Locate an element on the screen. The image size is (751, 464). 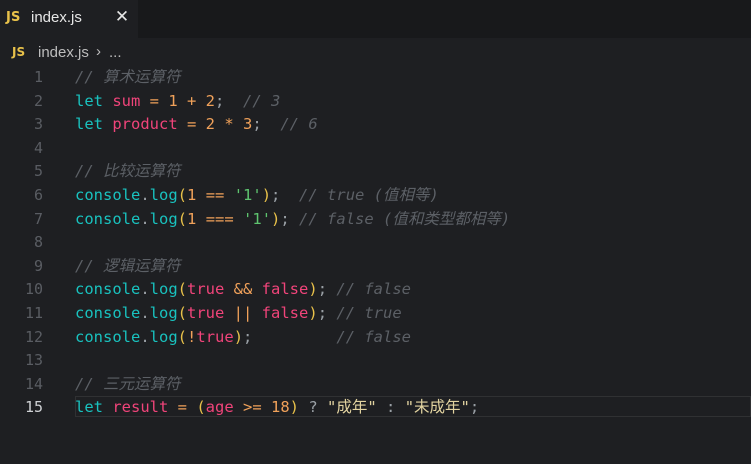
code-token: // true is located at coordinates (369, 313).